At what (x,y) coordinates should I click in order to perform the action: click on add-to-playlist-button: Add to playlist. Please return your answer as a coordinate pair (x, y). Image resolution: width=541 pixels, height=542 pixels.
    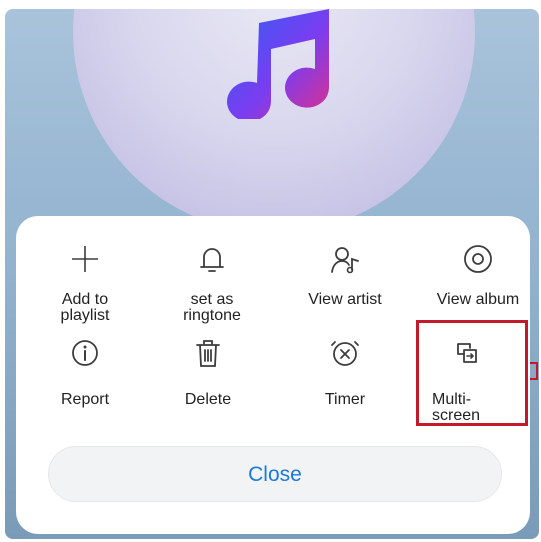
    Looking at the image, I should click on (85, 283).